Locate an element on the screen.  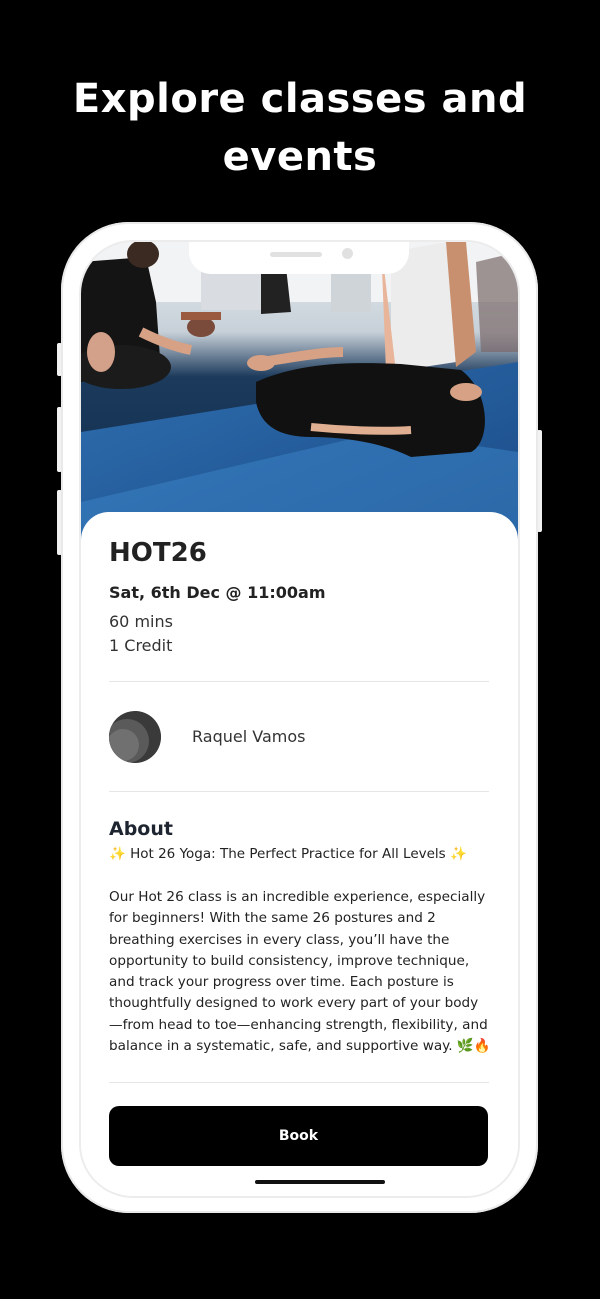
book-button: Book is located at coordinates (298, 1136).